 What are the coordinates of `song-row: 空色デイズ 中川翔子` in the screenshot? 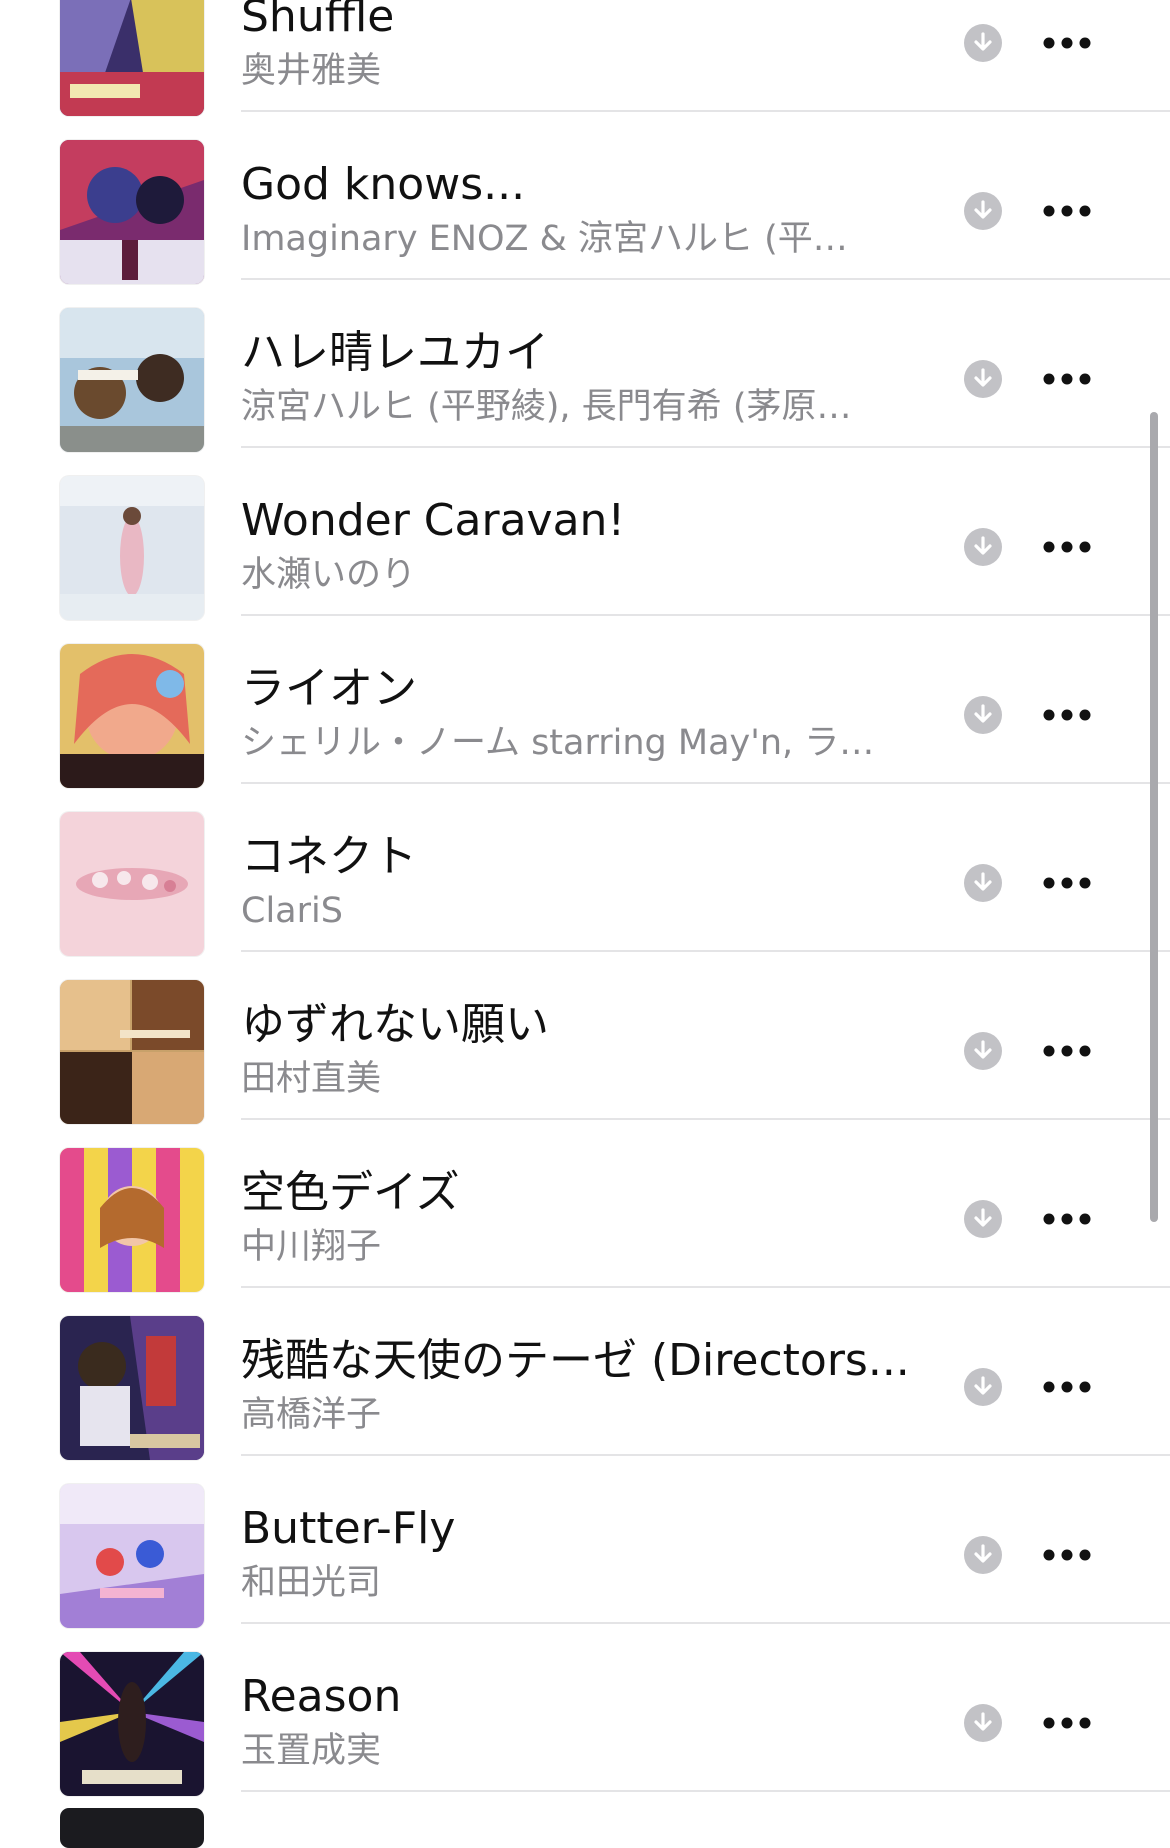 It's located at (585, 1206).